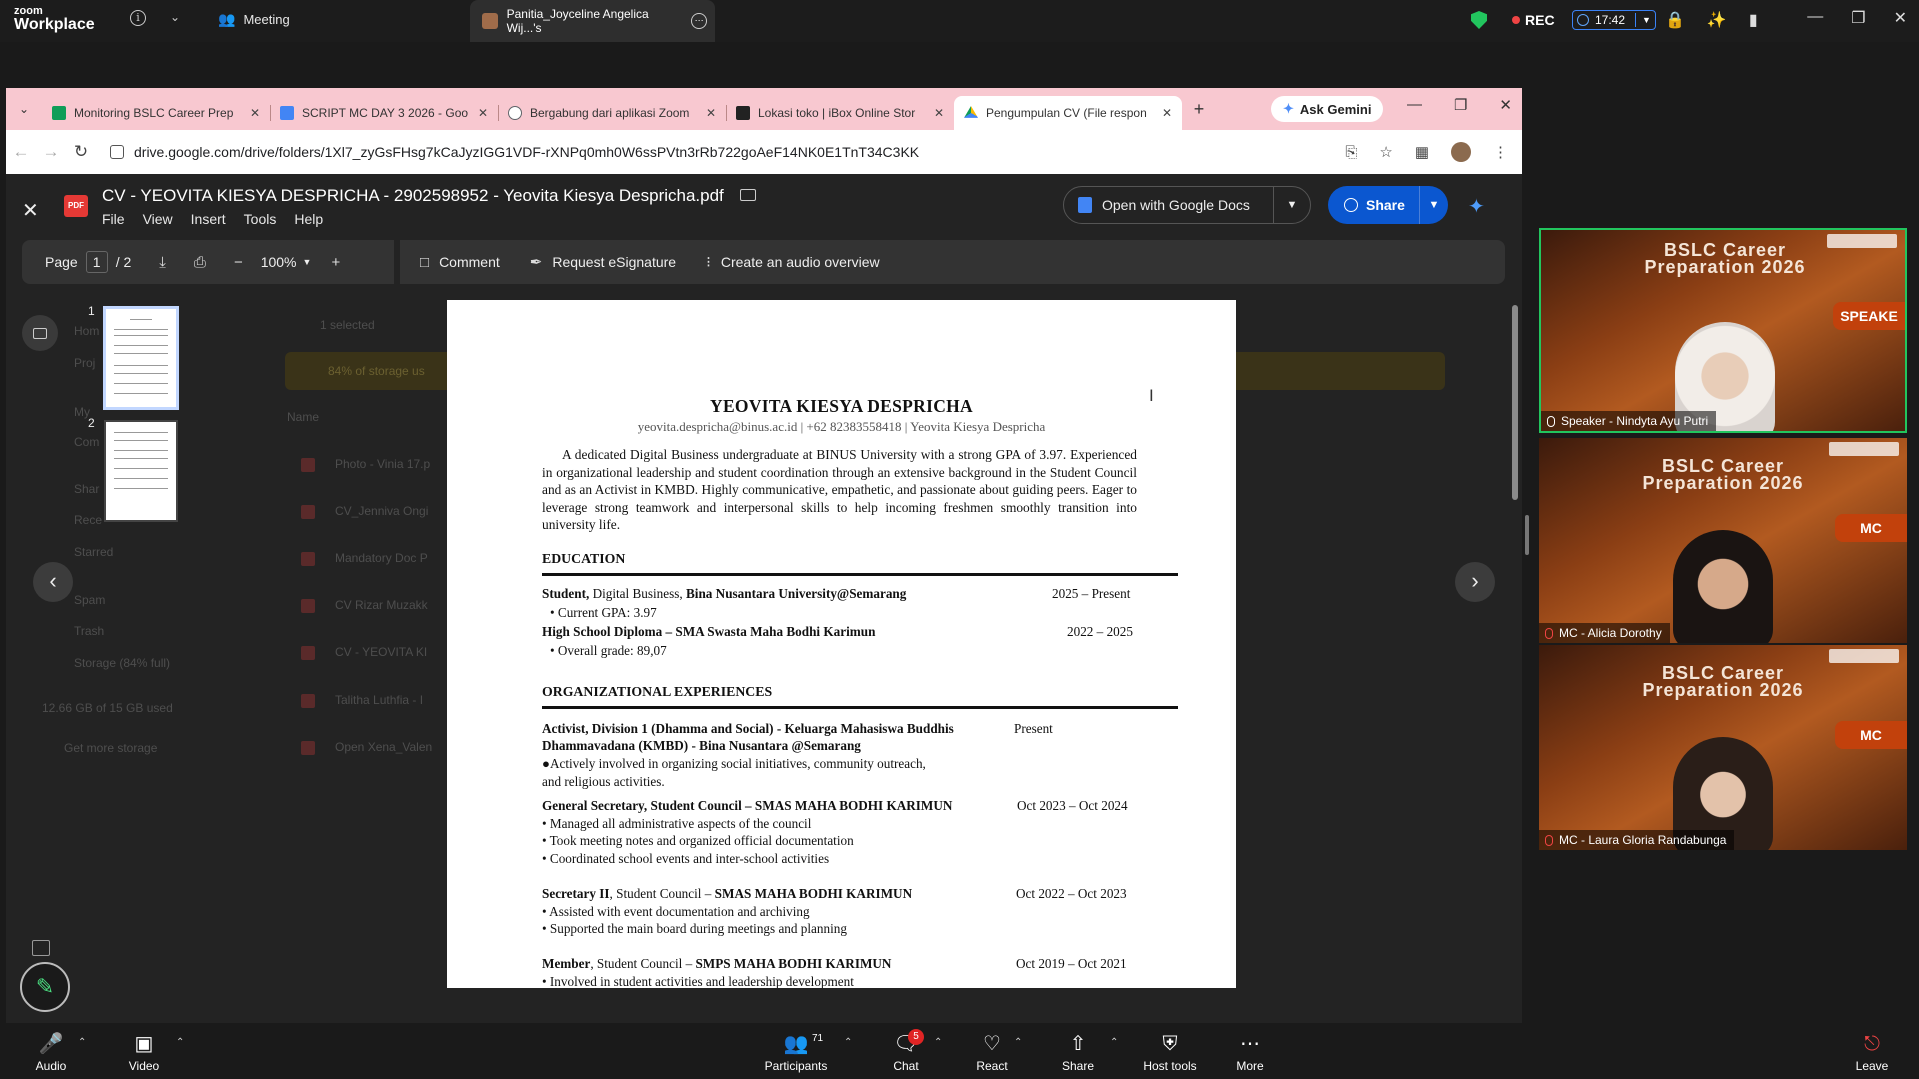  Describe the element at coordinates (848, 1042) in the screenshot. I see `participants-caret-icon: ⌃` at that location.